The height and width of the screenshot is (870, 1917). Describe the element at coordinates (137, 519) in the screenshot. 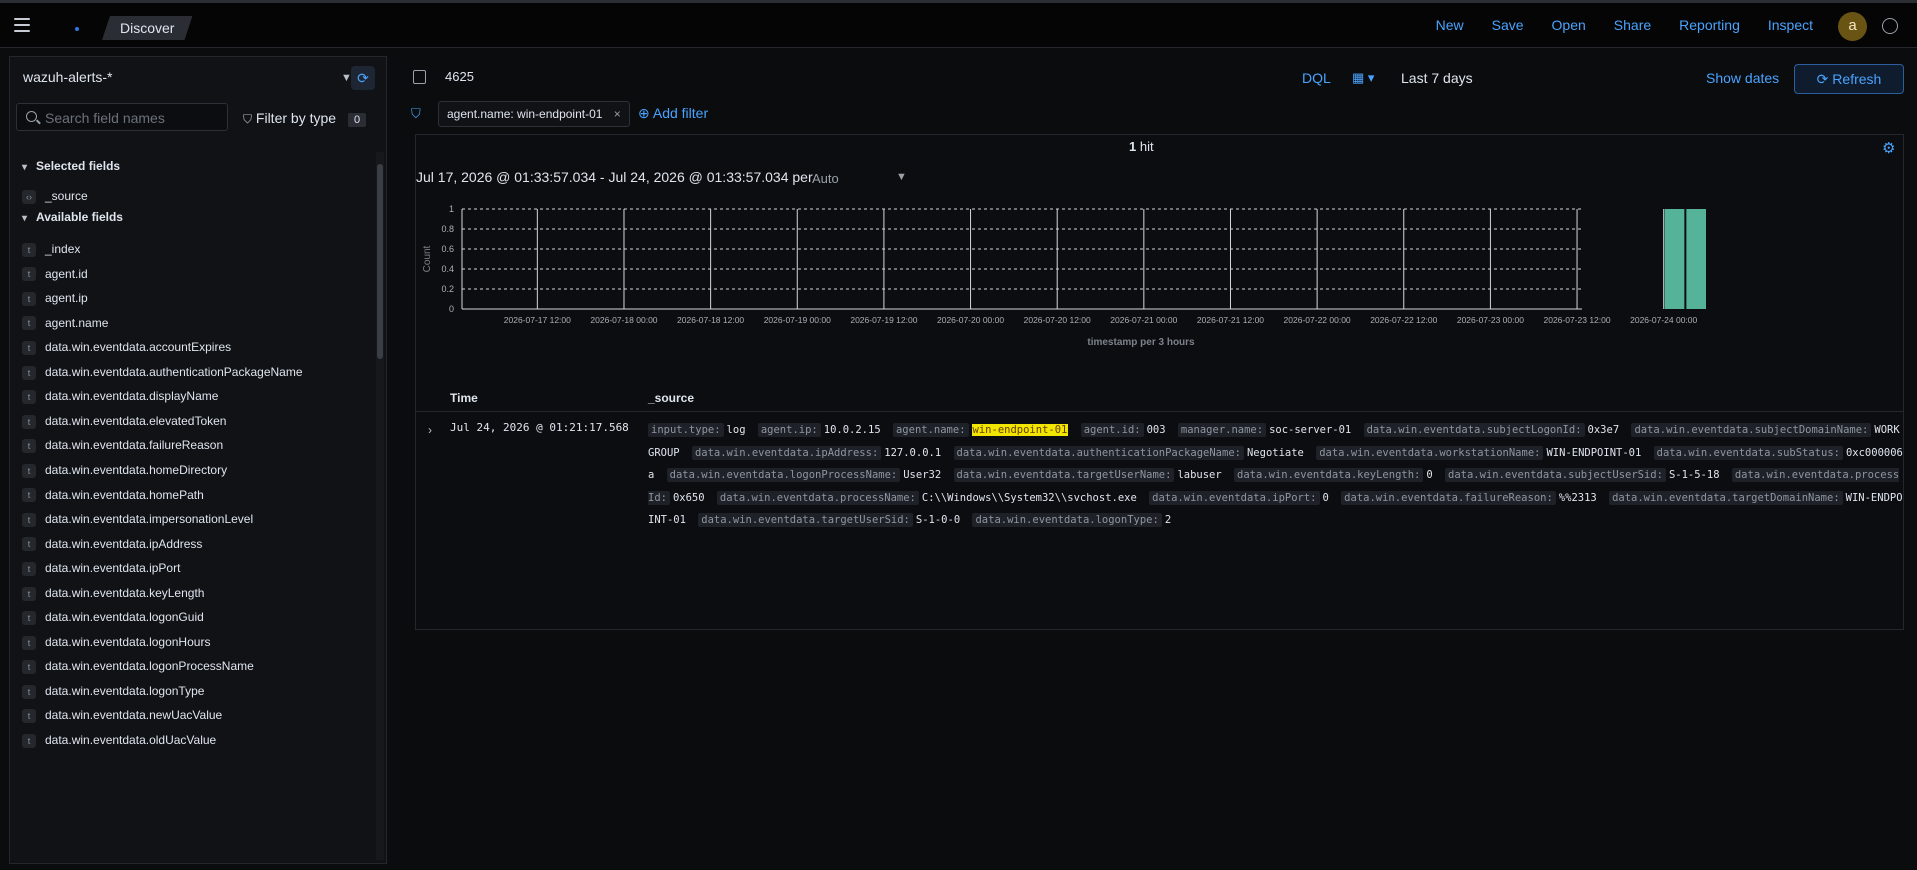

I see `field-item: t data.win.eventdata.impersonationLevel` at that location.